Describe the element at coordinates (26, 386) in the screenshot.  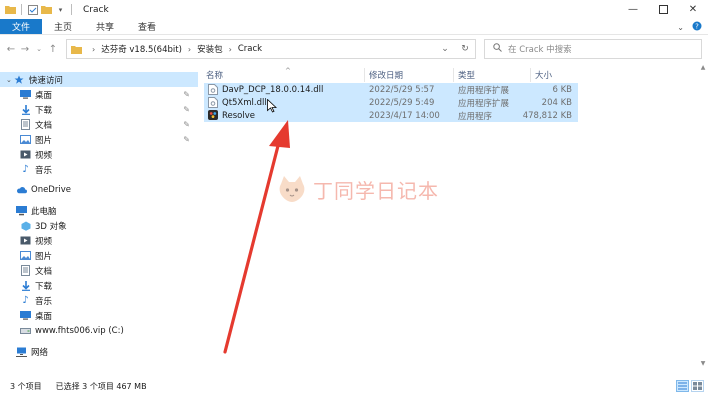
I see `item-count: 3 个项目` at that location.